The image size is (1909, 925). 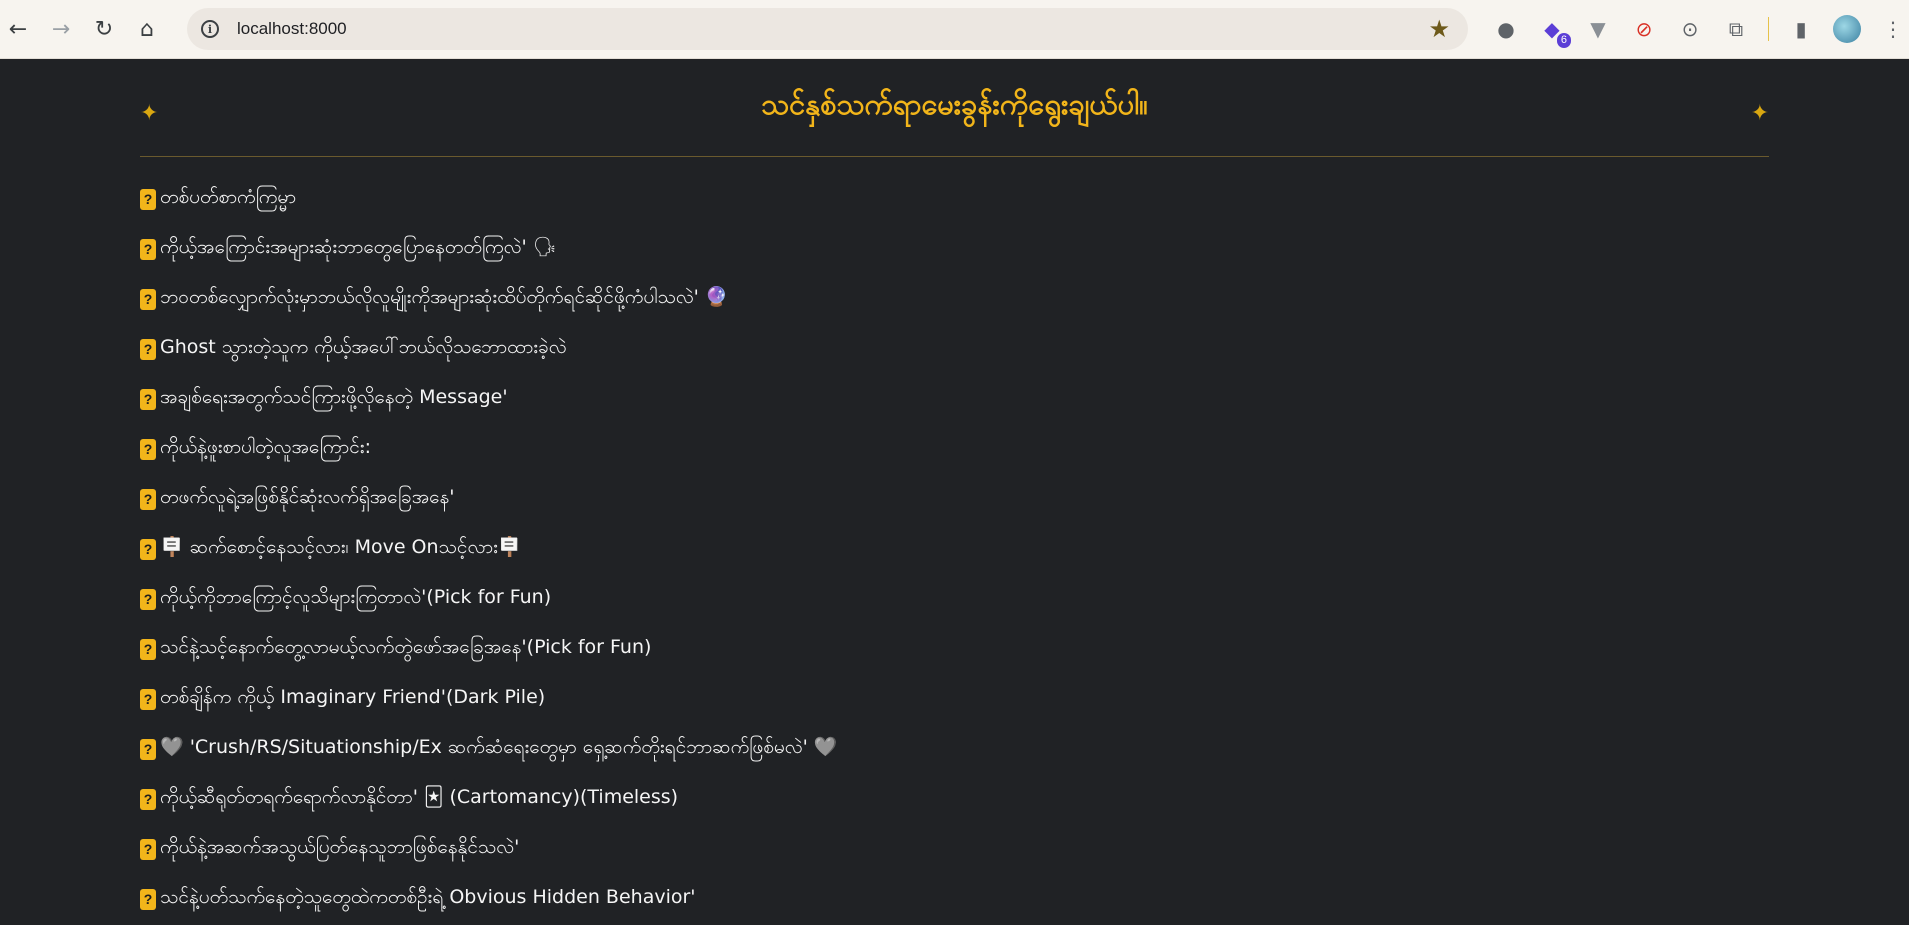 I want to click on question-text: ကိုယ်နဲ့ဖူးစာပါတဲ့လူအကြောင်း:, so click(x=265, y=449).